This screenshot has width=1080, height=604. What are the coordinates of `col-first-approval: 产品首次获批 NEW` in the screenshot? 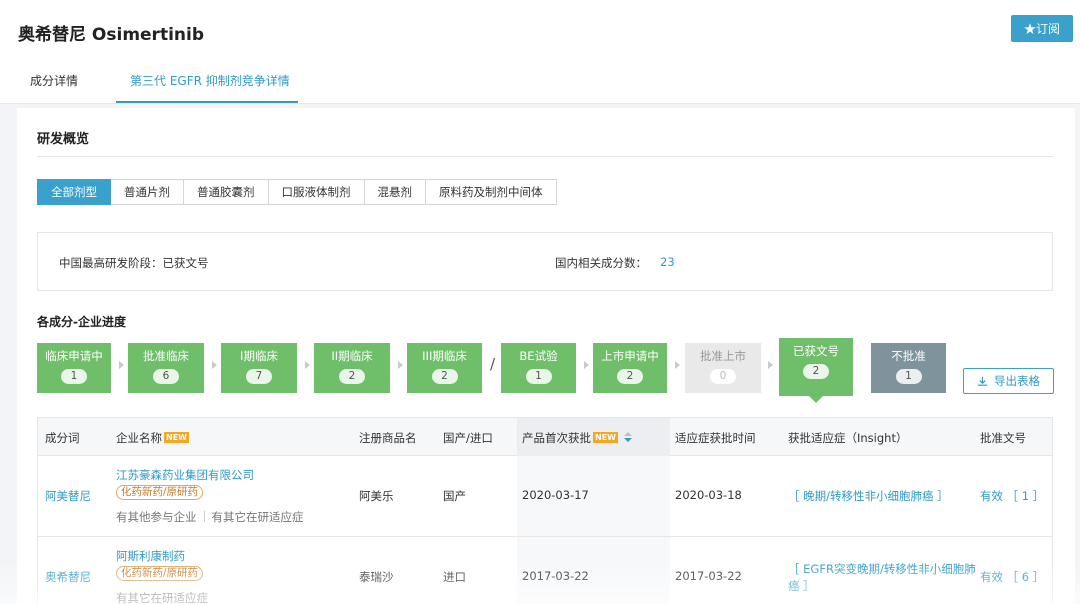 It's located at (577, 438).